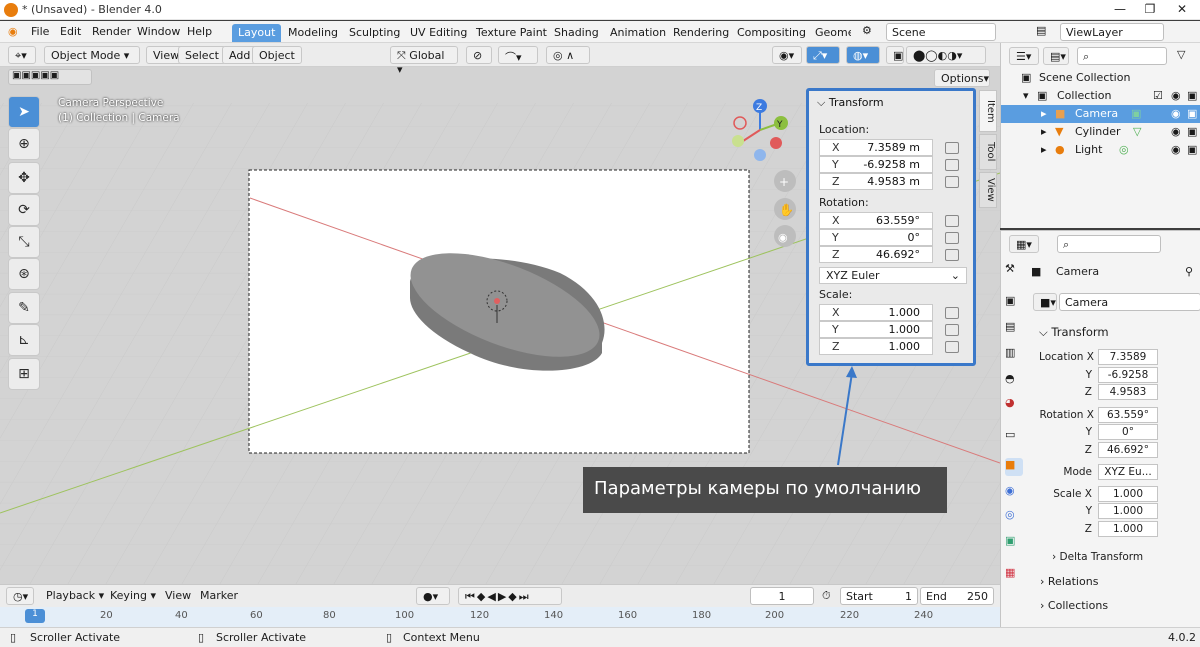  What do you see at coordinates (876, 312) in the screenshot?
I see `scale-x-field: X 1.000` at bounding box center [876, 312].